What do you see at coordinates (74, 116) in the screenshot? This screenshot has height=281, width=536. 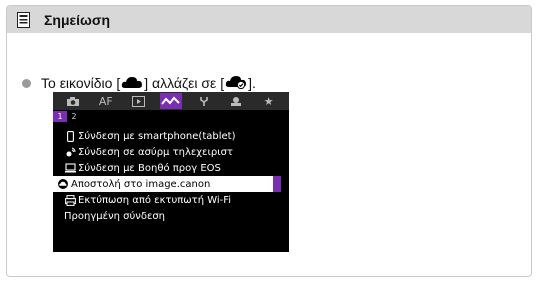 I see `page-2: 2` at bounding box center [74, 116].